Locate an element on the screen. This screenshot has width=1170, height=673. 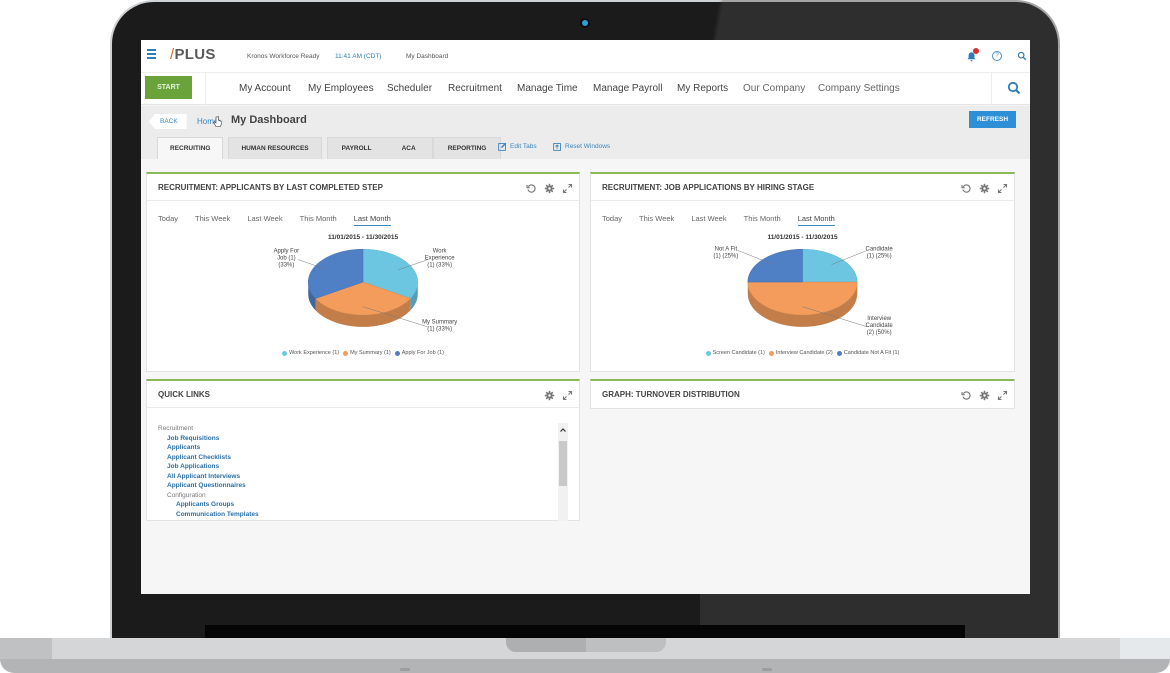
legend-label: Apply For Job (1) is located at coordinates (422, 353).